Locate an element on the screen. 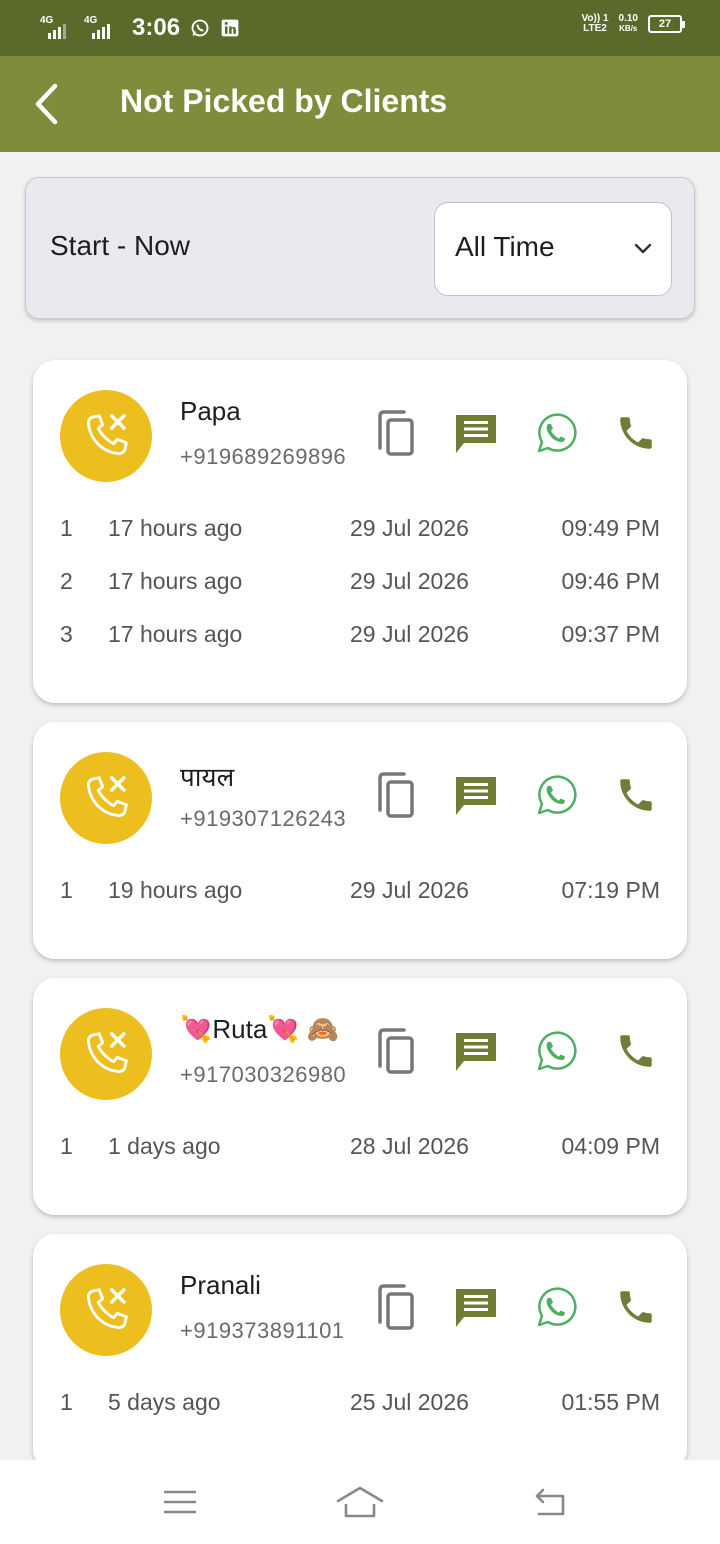 The width and height of the screenshot is (720, 1544). contact-name: Papa is located at coordinates (210, 411).